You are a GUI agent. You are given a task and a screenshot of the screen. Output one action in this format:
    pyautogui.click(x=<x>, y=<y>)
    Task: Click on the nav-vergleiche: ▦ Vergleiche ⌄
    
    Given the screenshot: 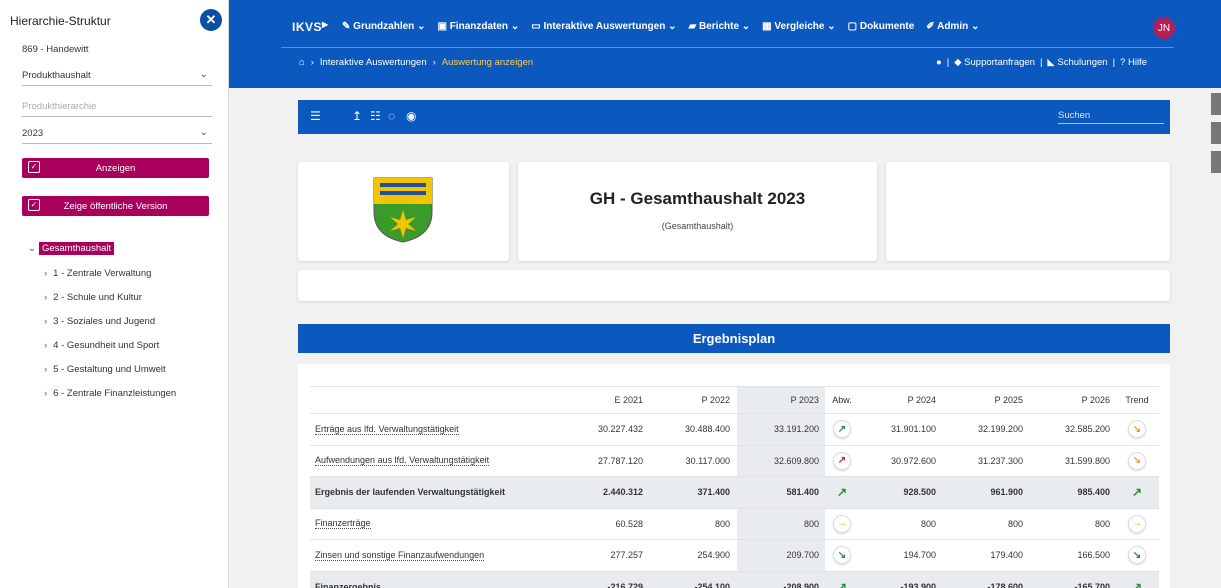 What is the action you would take?
    pyautogui.click(x=798, y=26)
    